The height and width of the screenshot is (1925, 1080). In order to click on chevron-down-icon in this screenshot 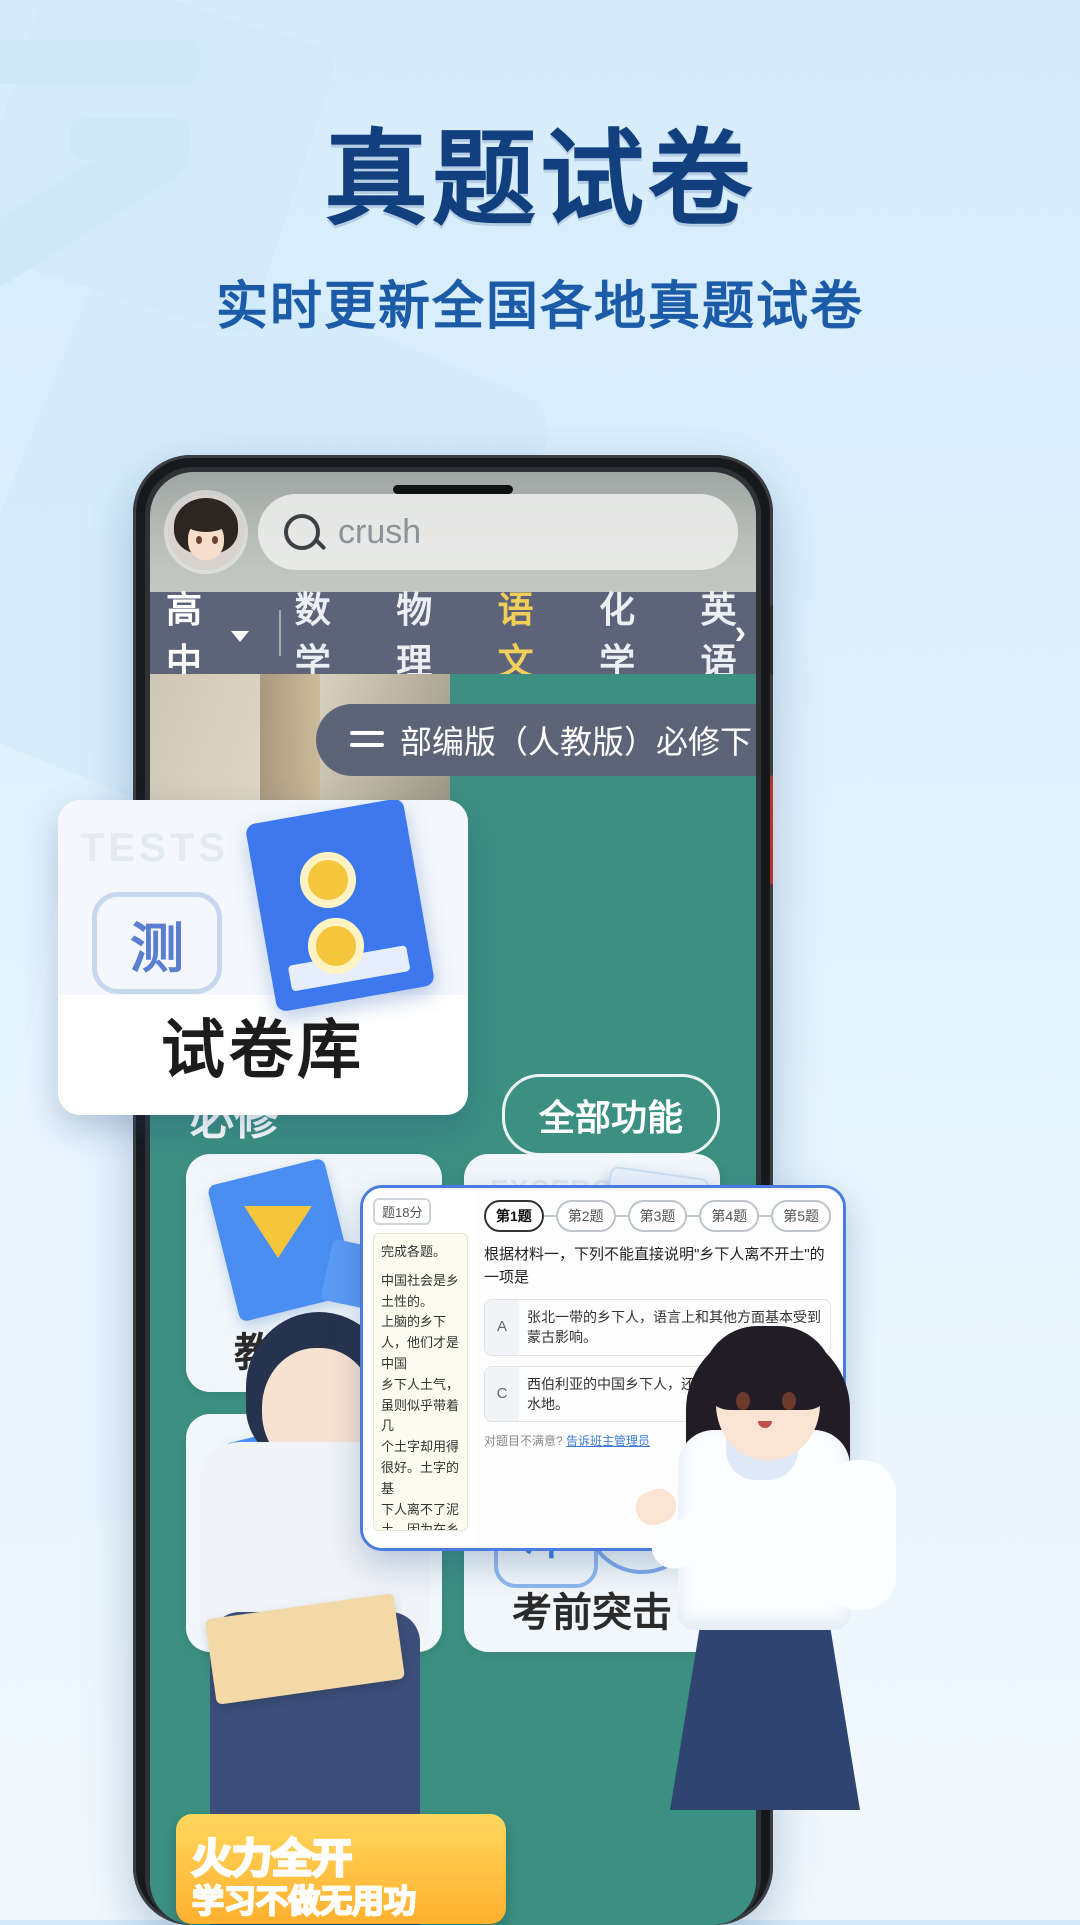, I will do `click(240, 636)`.